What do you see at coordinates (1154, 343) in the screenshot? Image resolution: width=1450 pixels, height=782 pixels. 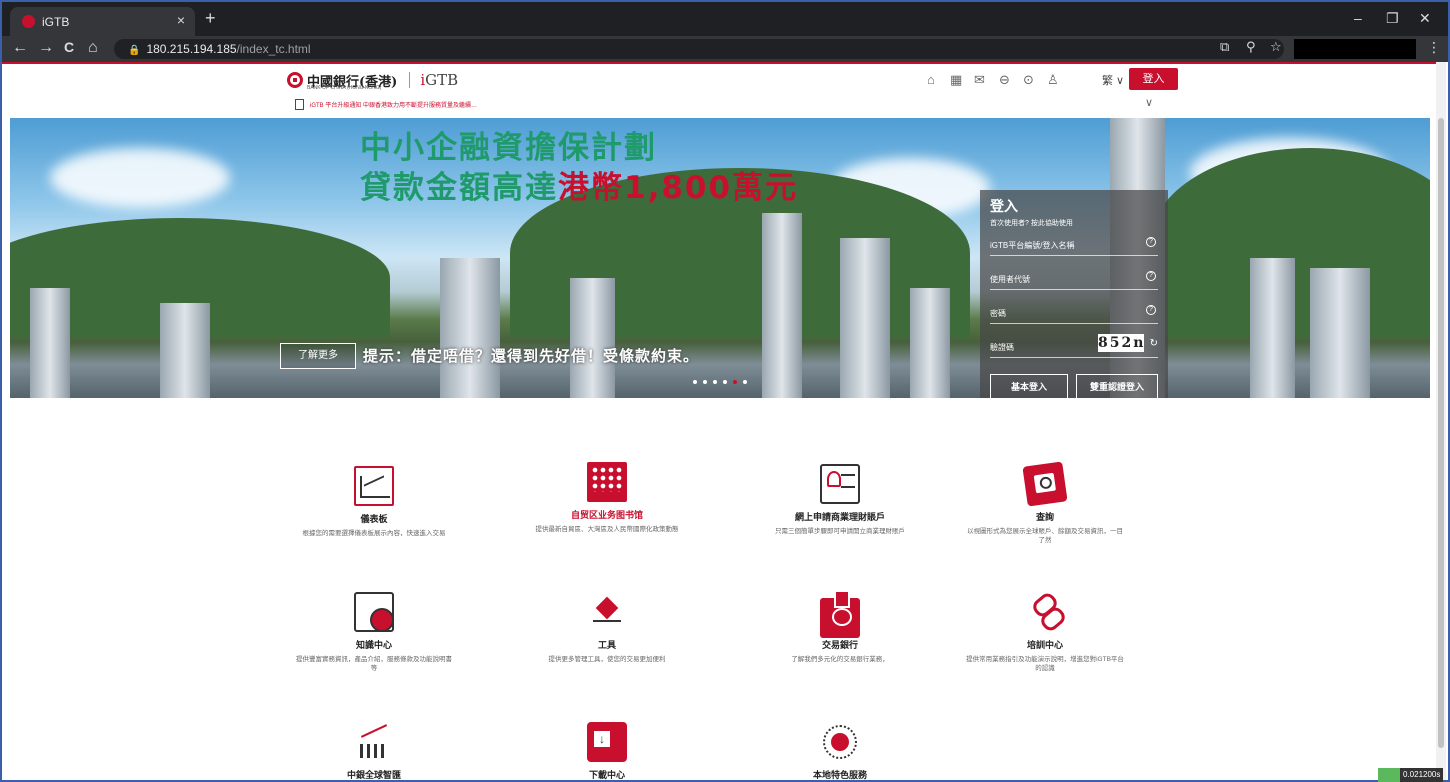 I see `refresh-icon: ↻` at bounding box center [1154, 343].